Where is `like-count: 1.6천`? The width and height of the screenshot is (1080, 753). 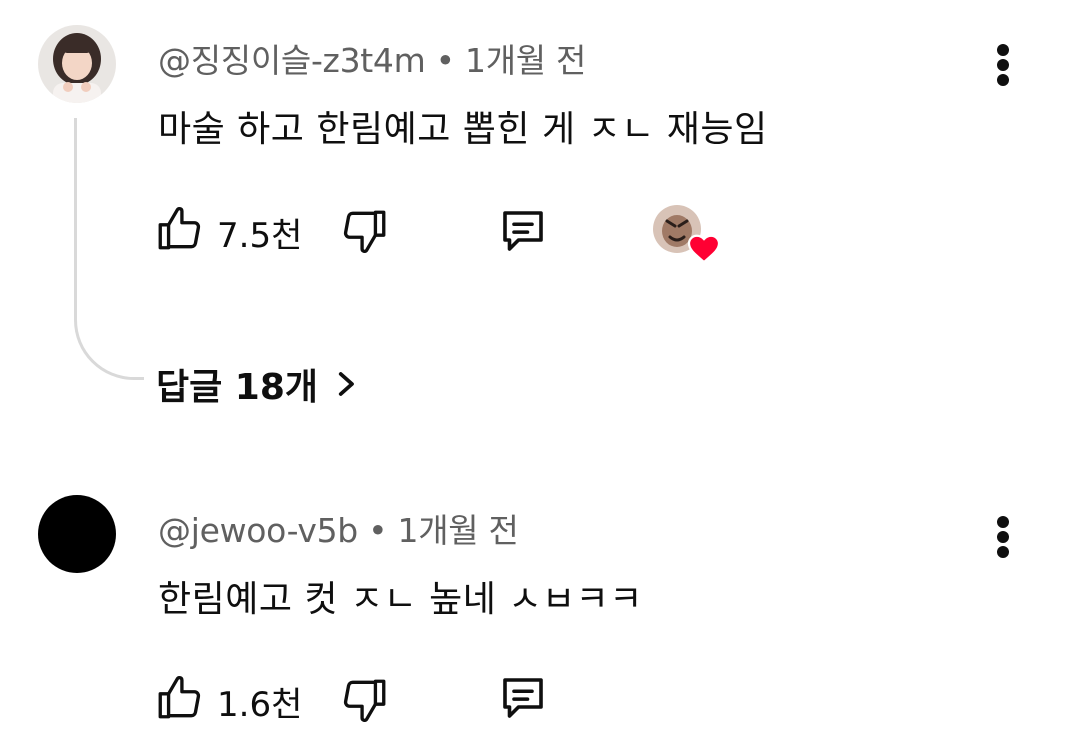
like-count: 1.6천 is located at coordinates (260, 705).